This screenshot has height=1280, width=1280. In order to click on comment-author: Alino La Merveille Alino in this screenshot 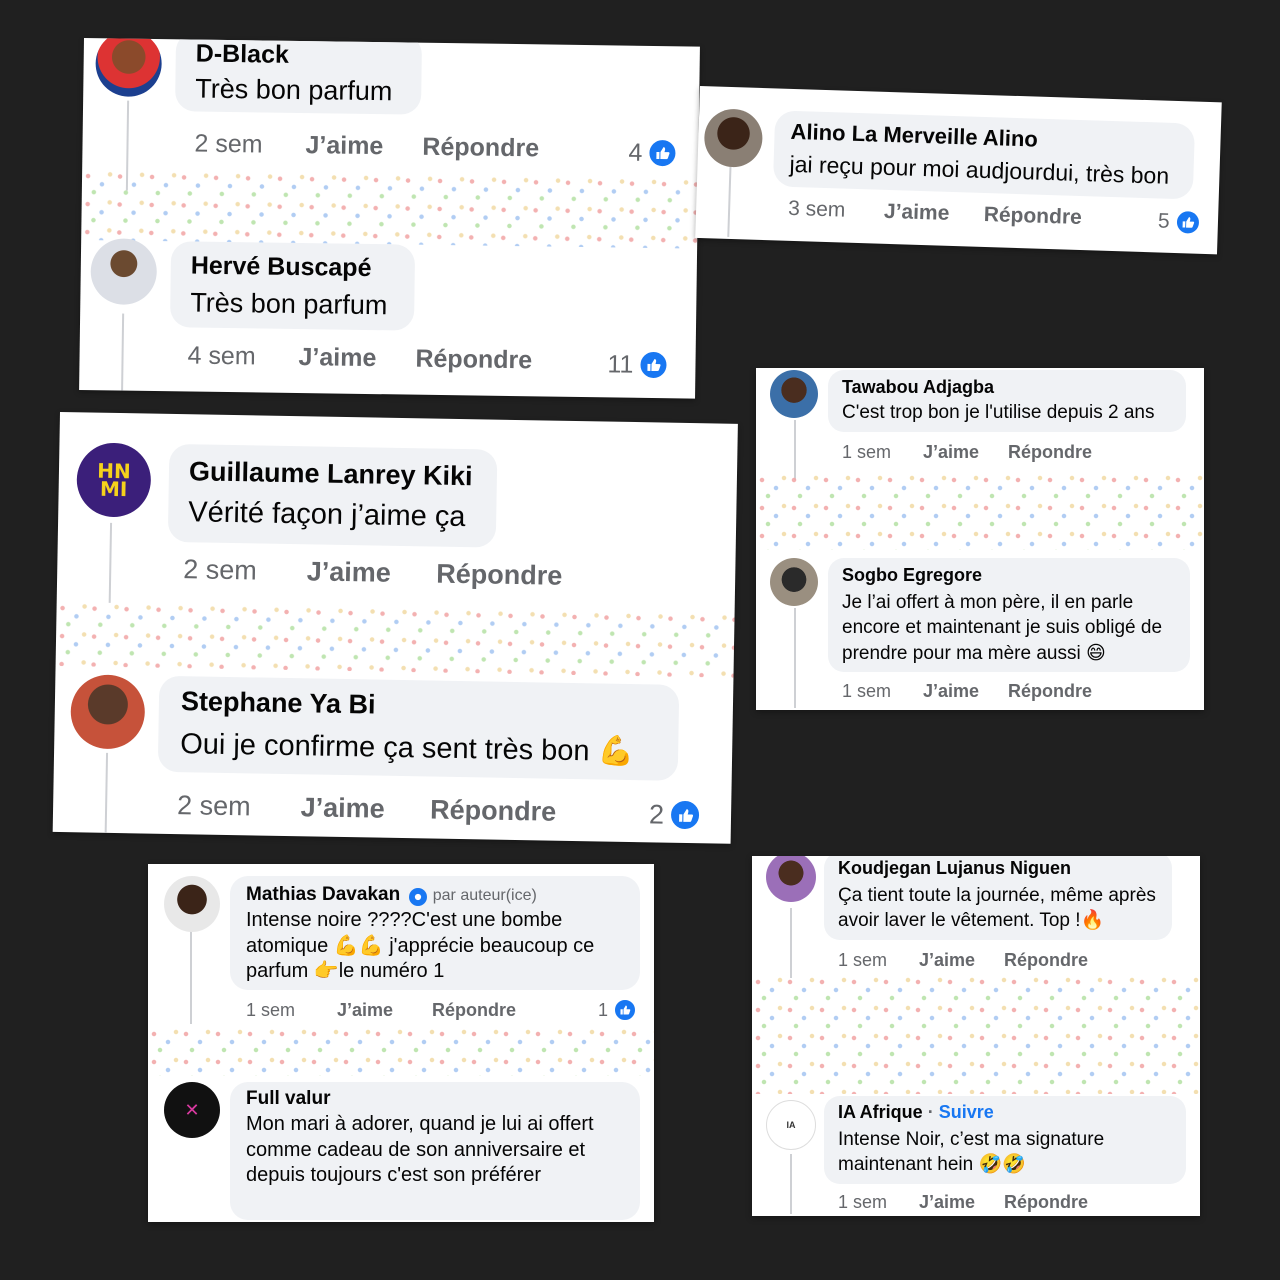, I will do `click(984, 138)`.